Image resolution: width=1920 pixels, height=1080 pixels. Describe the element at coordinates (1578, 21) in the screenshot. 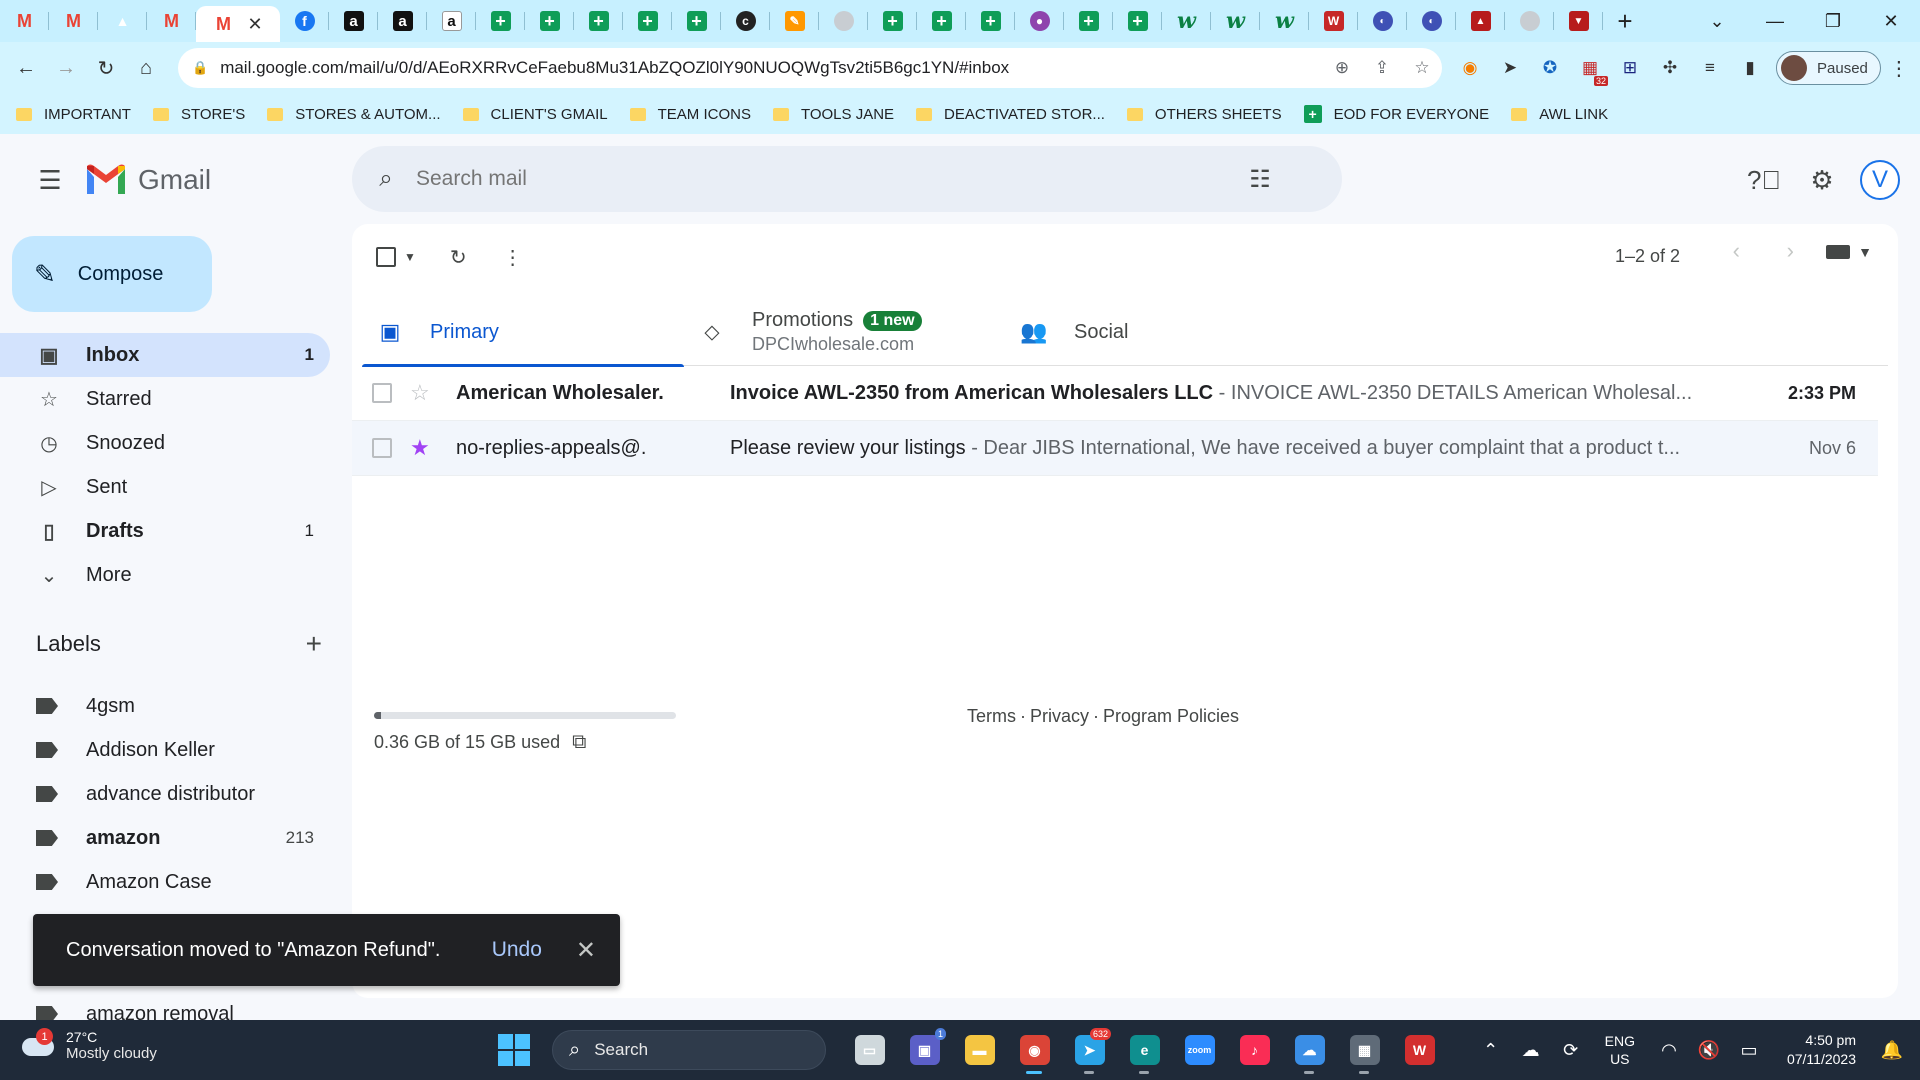

I see `browser-tab: ▼` at that location.